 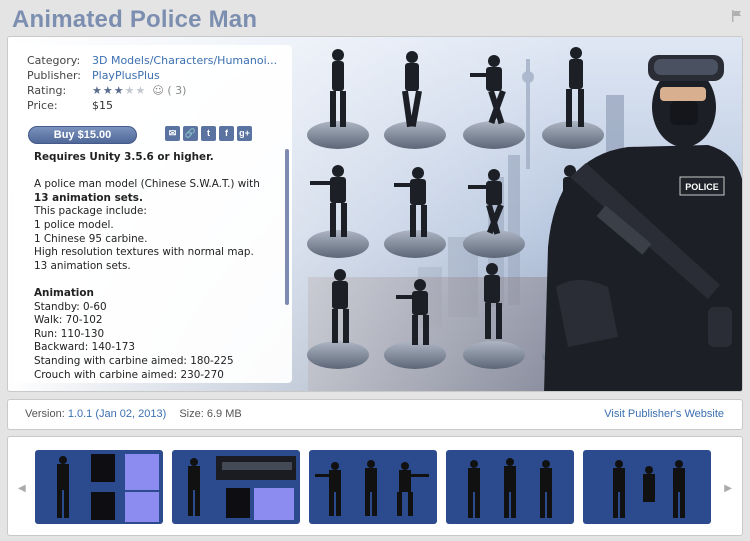 I want to click on rating-count: ☺ ( 3), so click(x=169, y=90).